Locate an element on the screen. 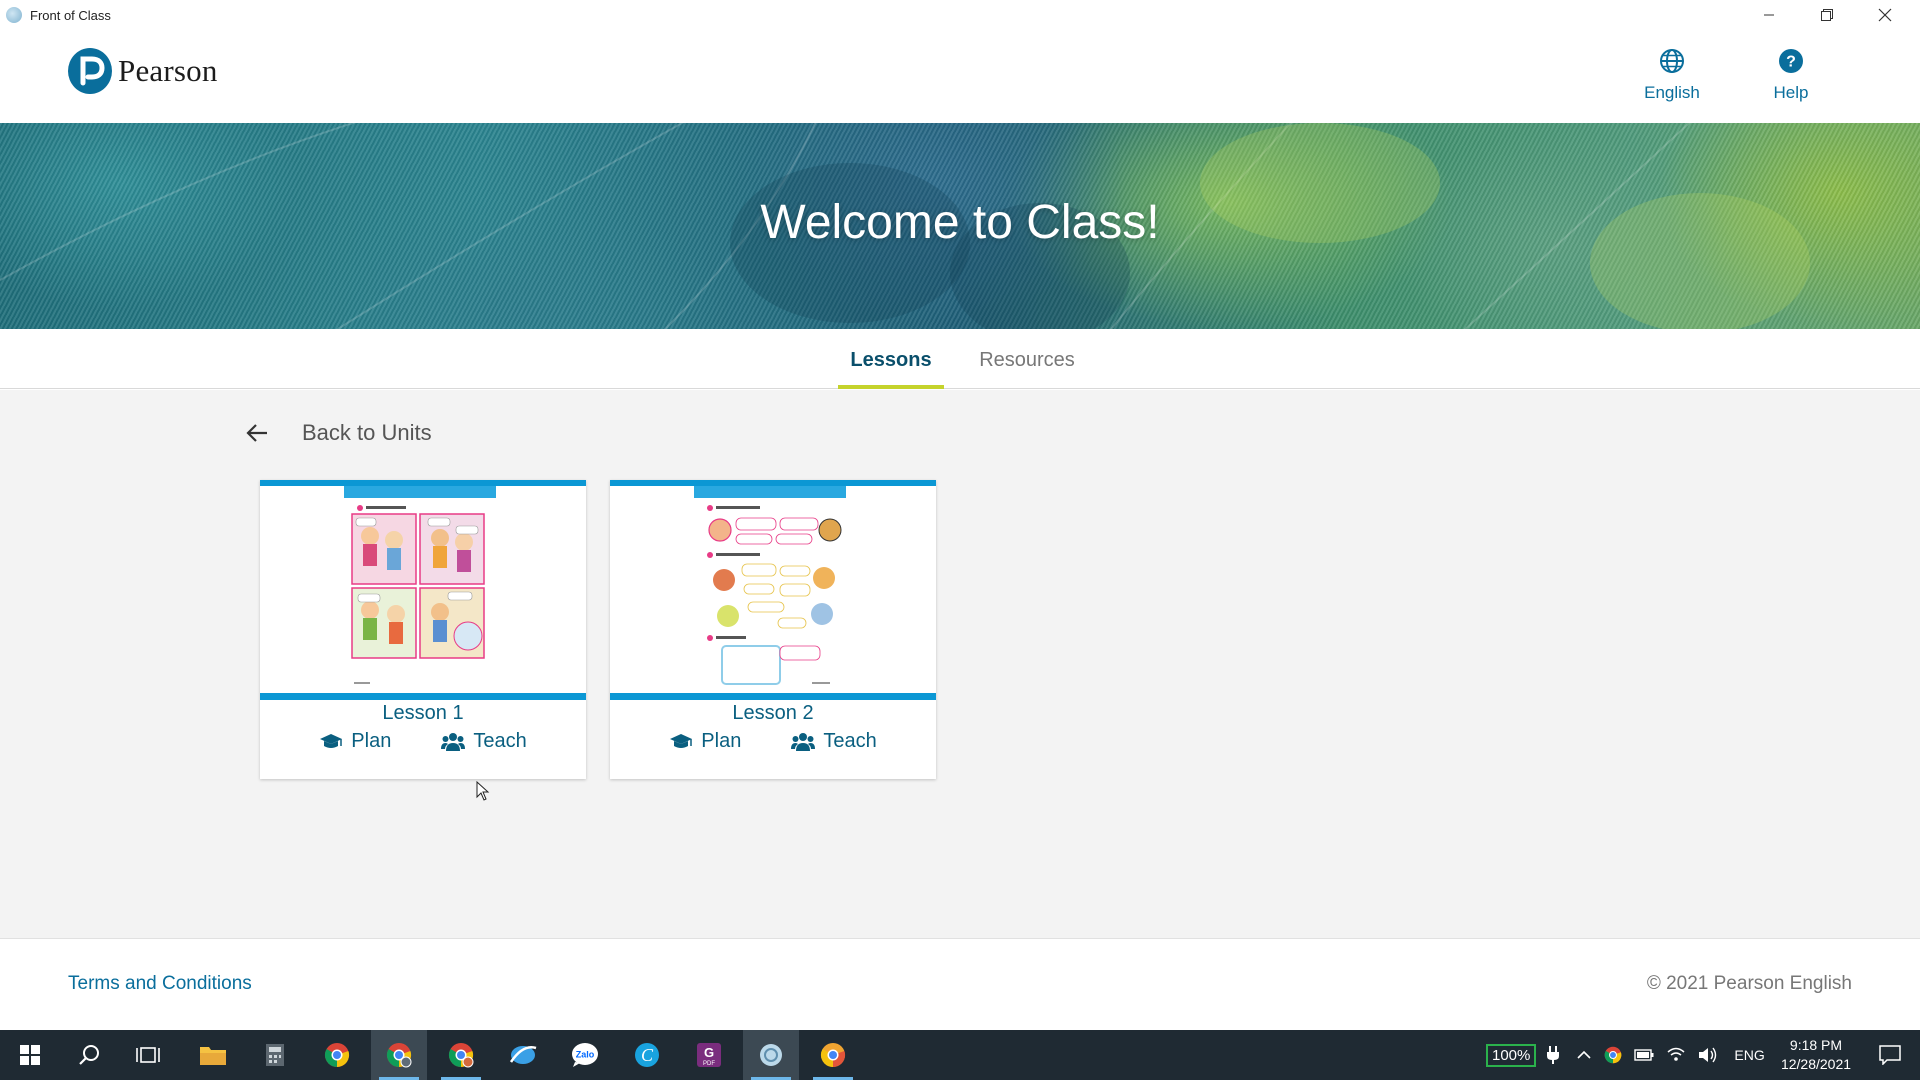  language-button: English is located at coordinates (1672, 75).